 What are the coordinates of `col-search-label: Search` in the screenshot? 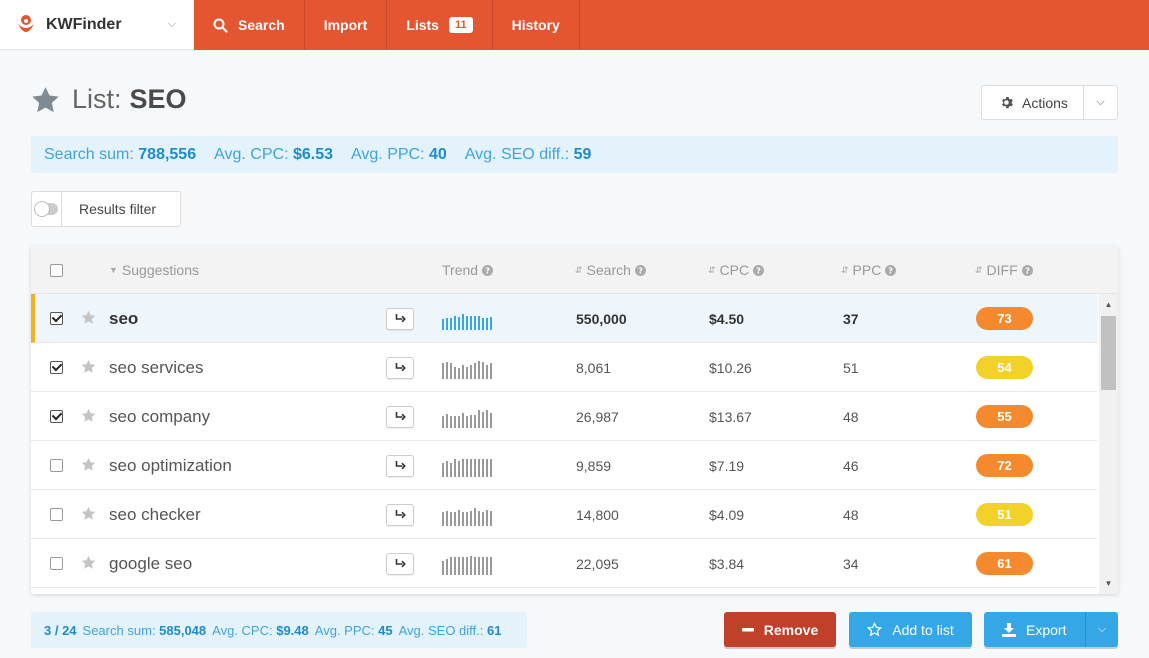 It's located at (608, 270).